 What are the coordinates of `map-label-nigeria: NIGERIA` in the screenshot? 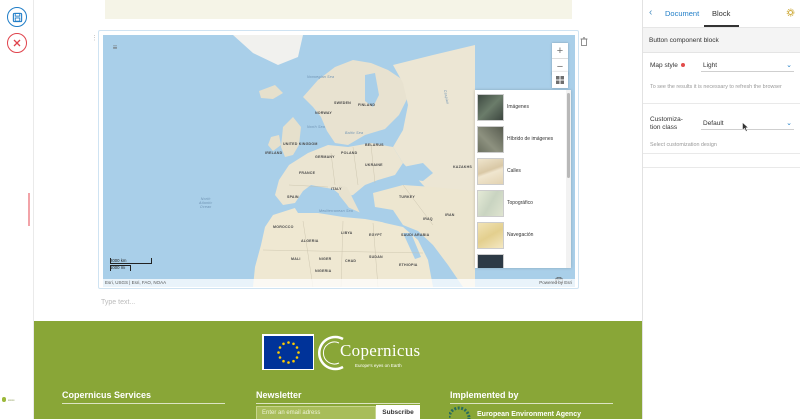 It's located at (323, 271).